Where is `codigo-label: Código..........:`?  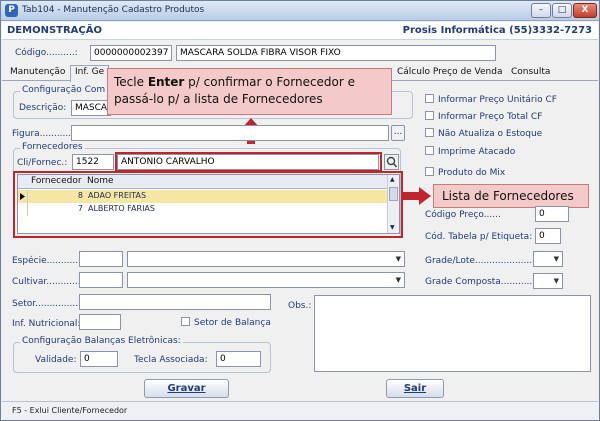 codigo-label: Código..........: is located at coordinates (46, 53).